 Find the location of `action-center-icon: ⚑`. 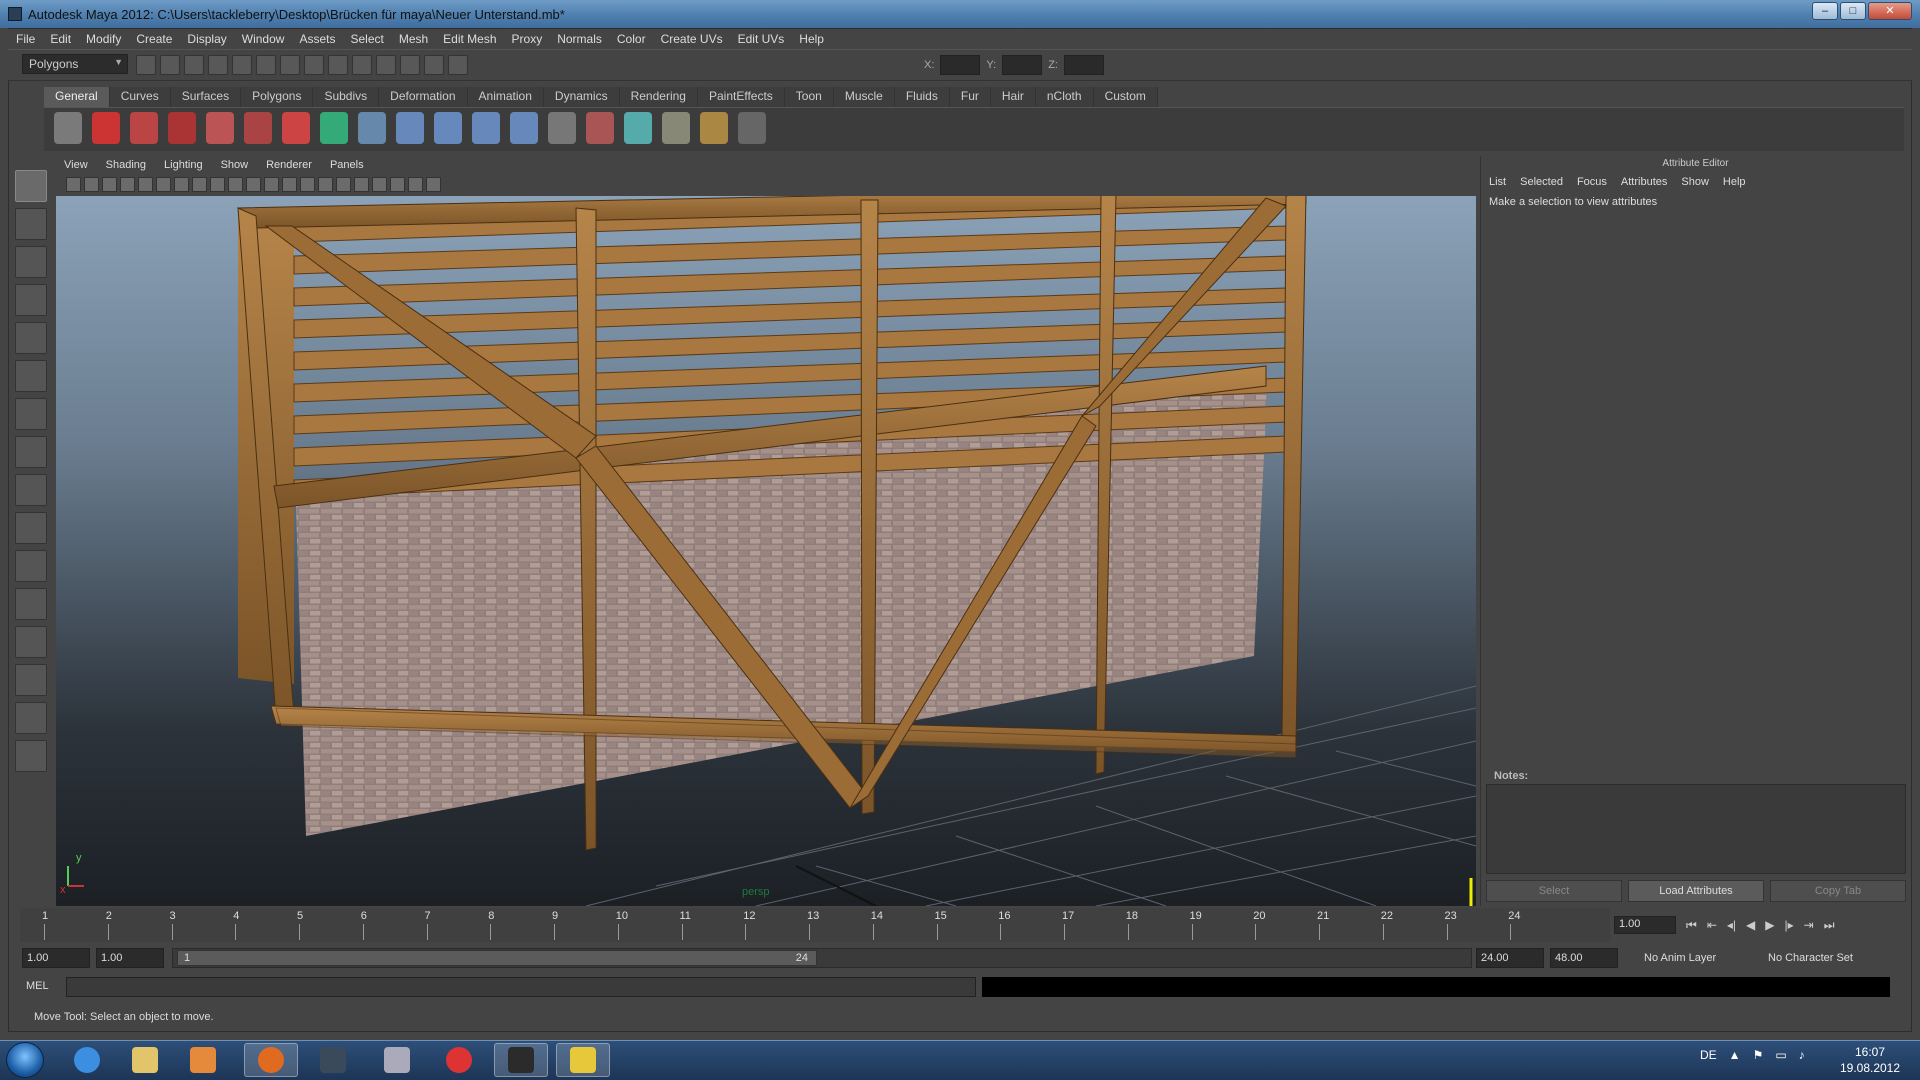

action-center-icon: ⚑ is located at coordinates (1758, 1055).